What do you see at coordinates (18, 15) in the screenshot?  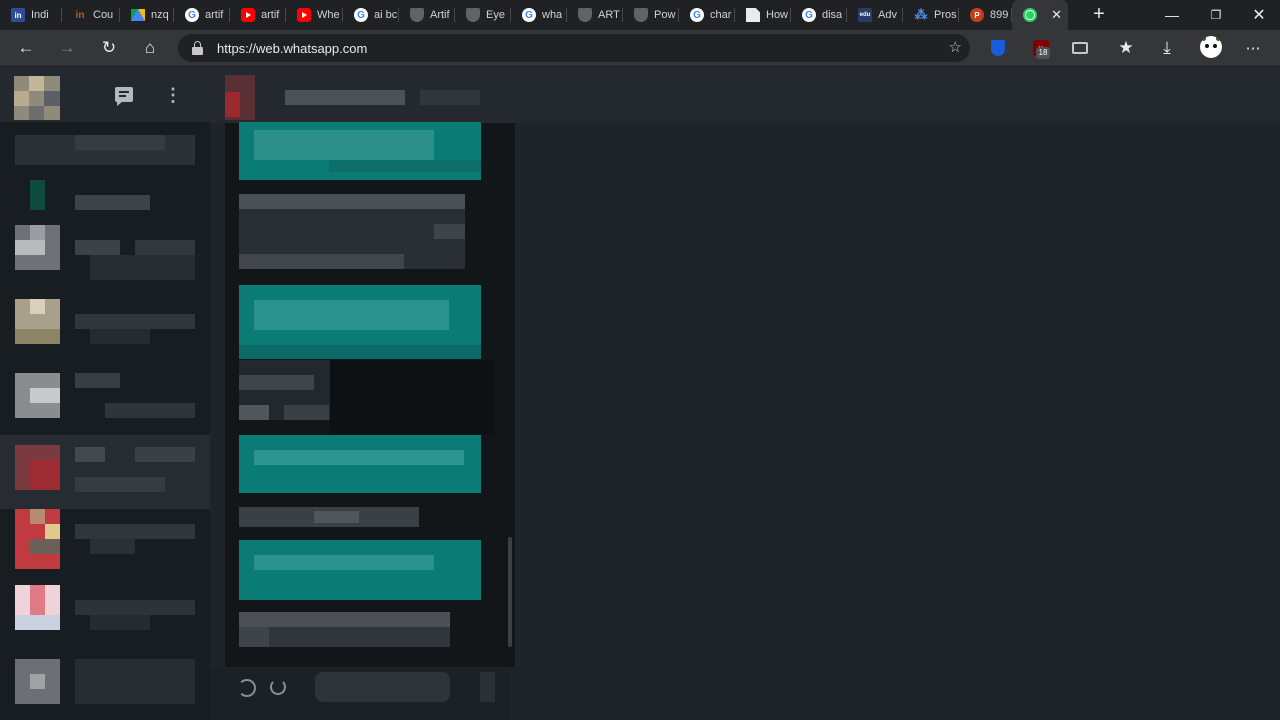 I see `indeed-icon: in` at bounding box center [18, 15].